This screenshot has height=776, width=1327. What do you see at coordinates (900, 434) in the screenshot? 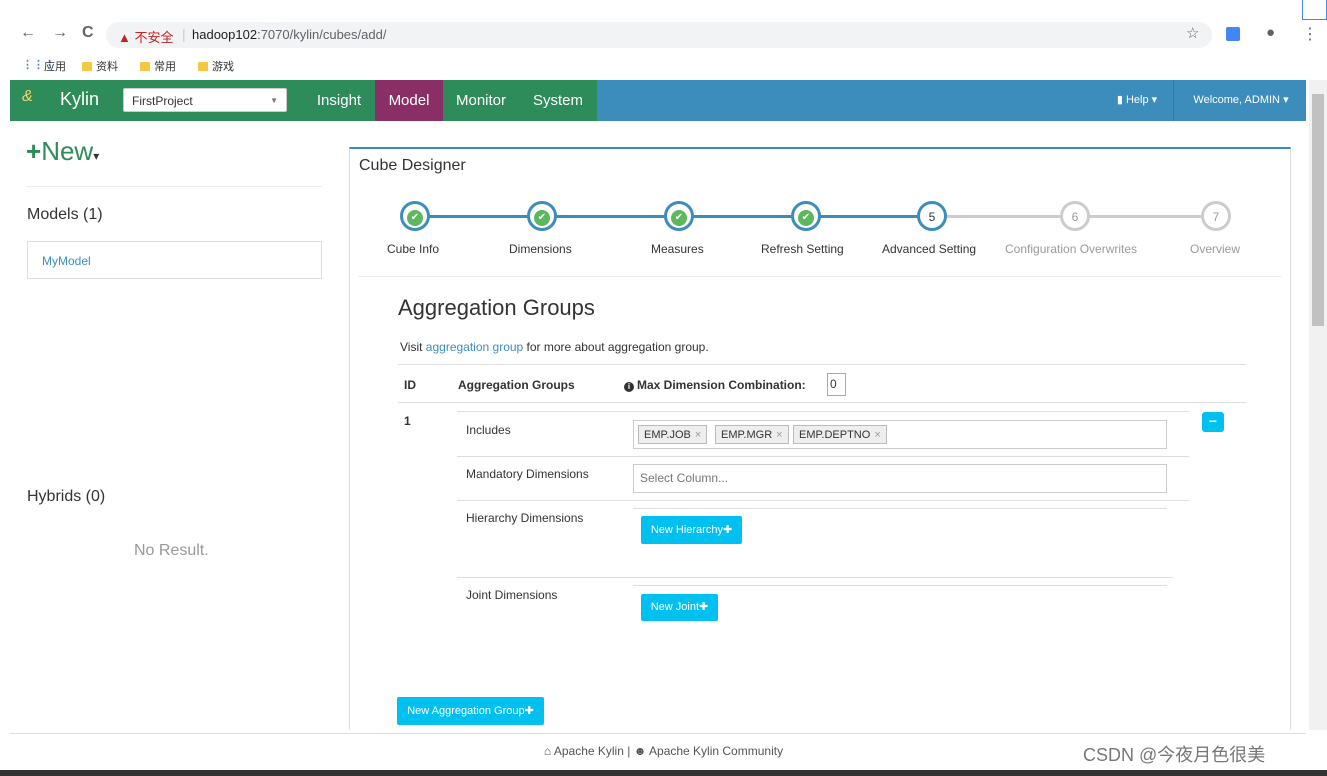
I see `includes-select: EMP.JOB × EMP.MGR × EMP.DEPTNO ×` at bounding box center [900, 434].